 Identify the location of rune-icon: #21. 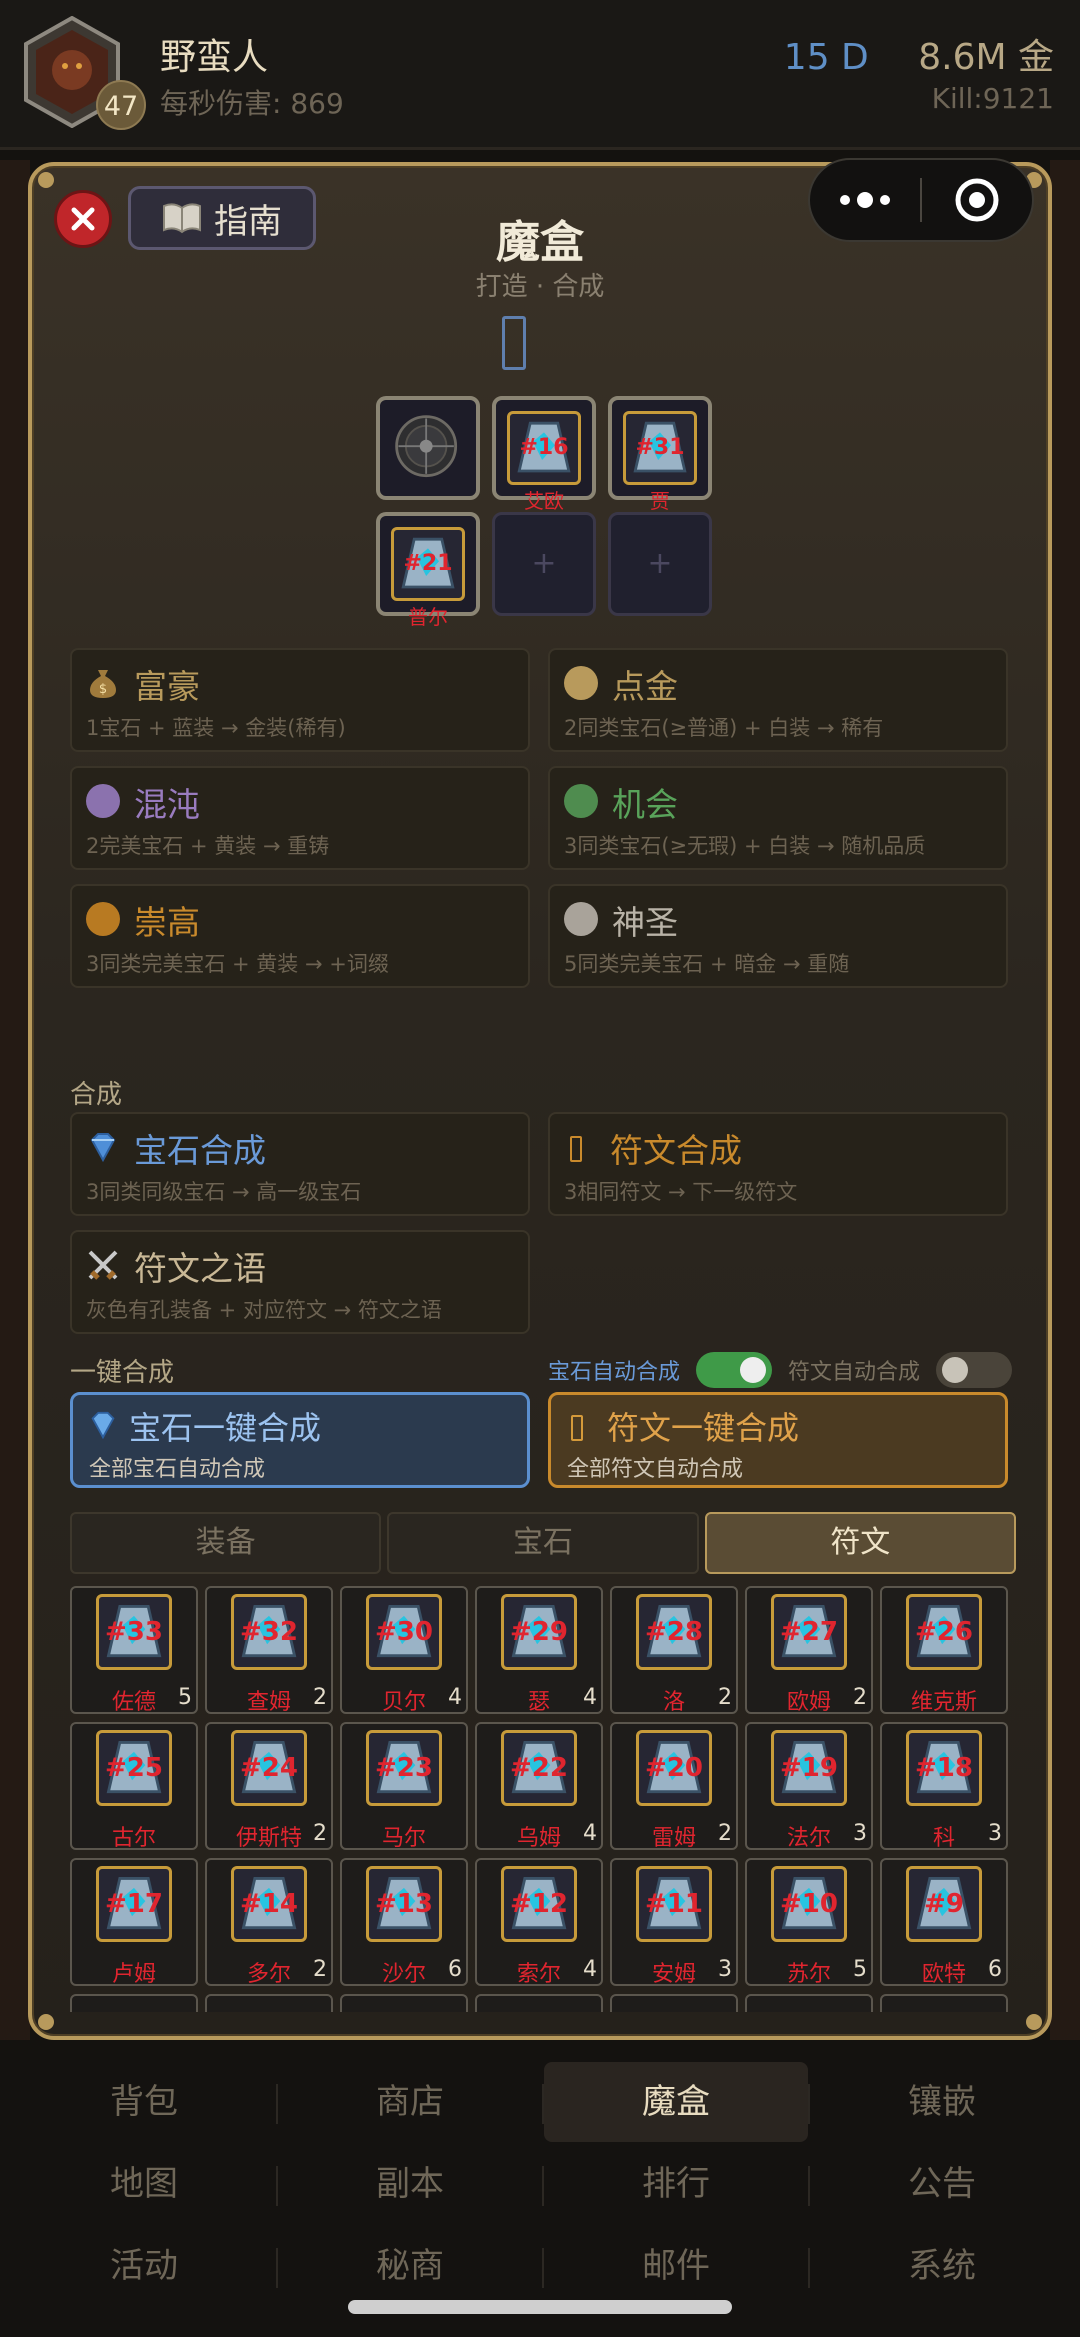
(428, 564).